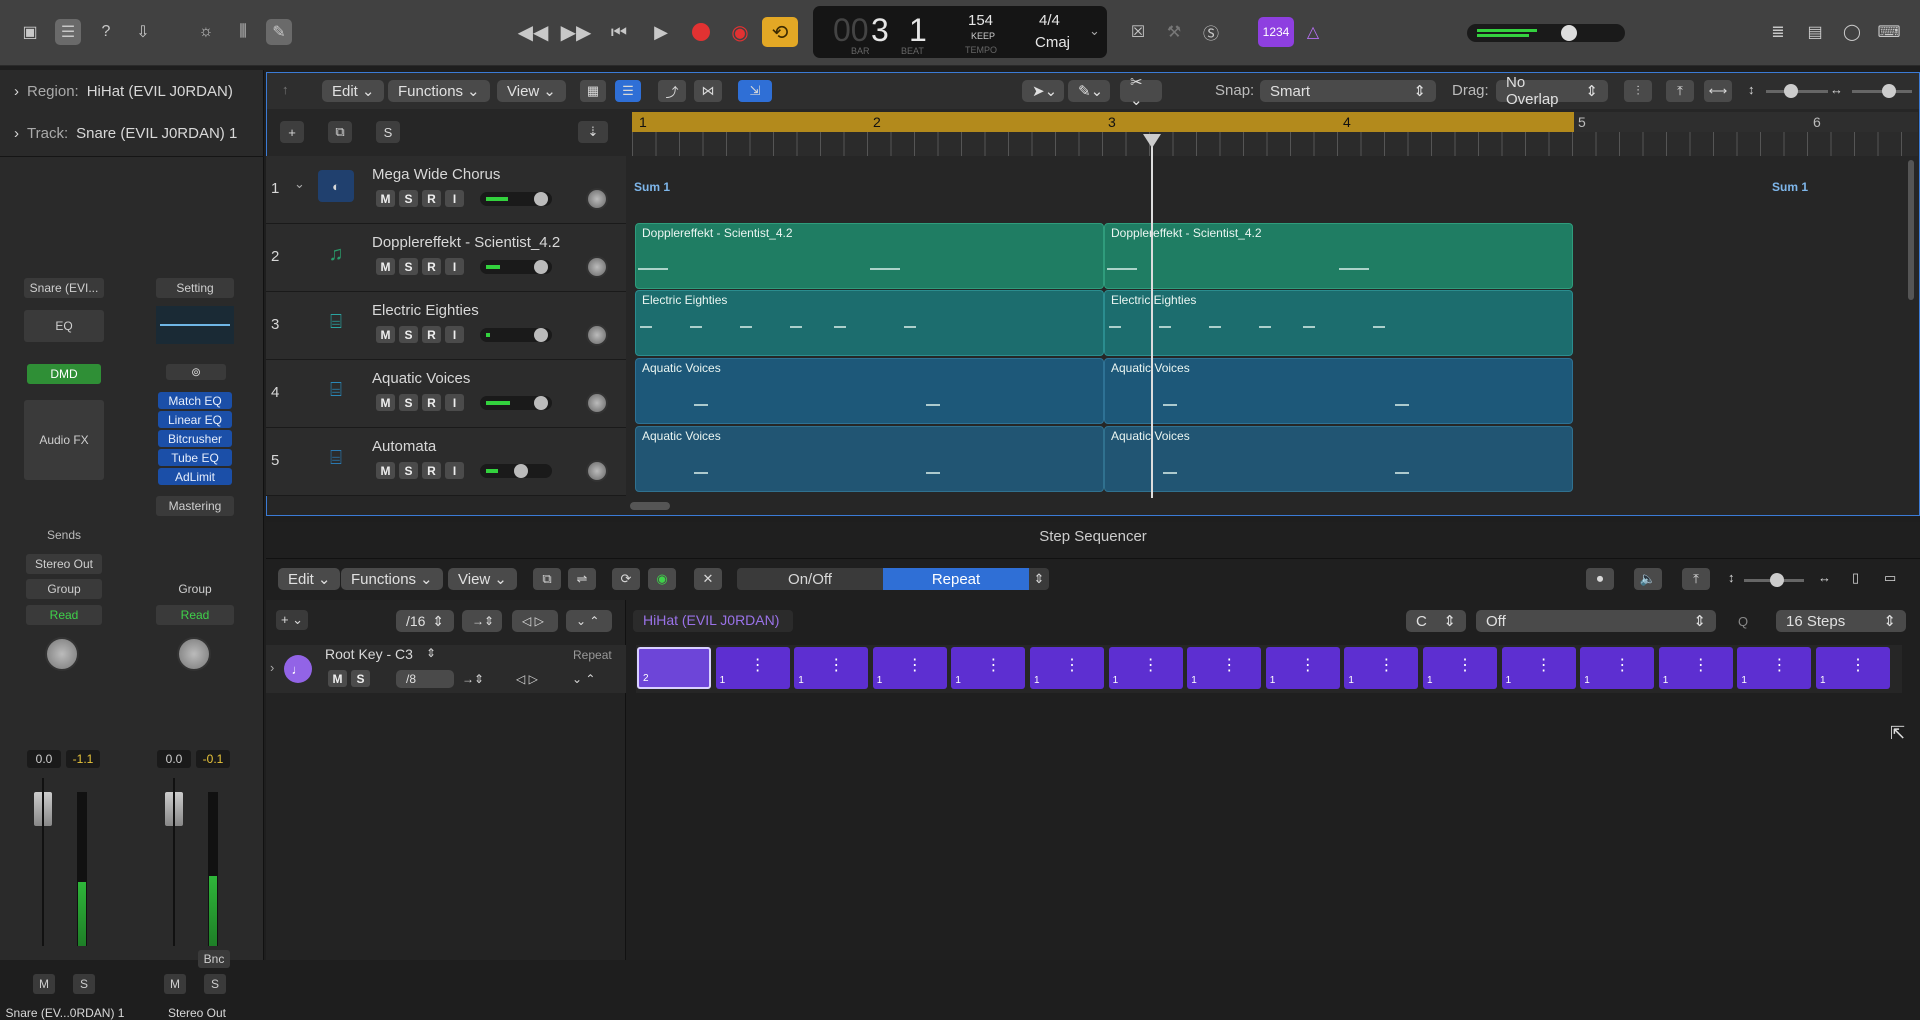  What do you see at coordinates (593, 132) in the screenshot?
I see `catch-icon: ⇣` at bounding box center [593, 132].